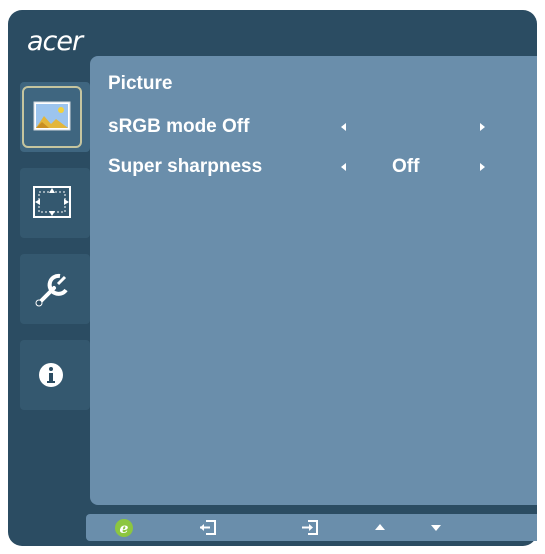 The height and width of the screenshot is (554, 545). What do you see at coordinates (140, 83) in the screenshot?
I see `menu-title: Picture` at bounding box center [140, 83].